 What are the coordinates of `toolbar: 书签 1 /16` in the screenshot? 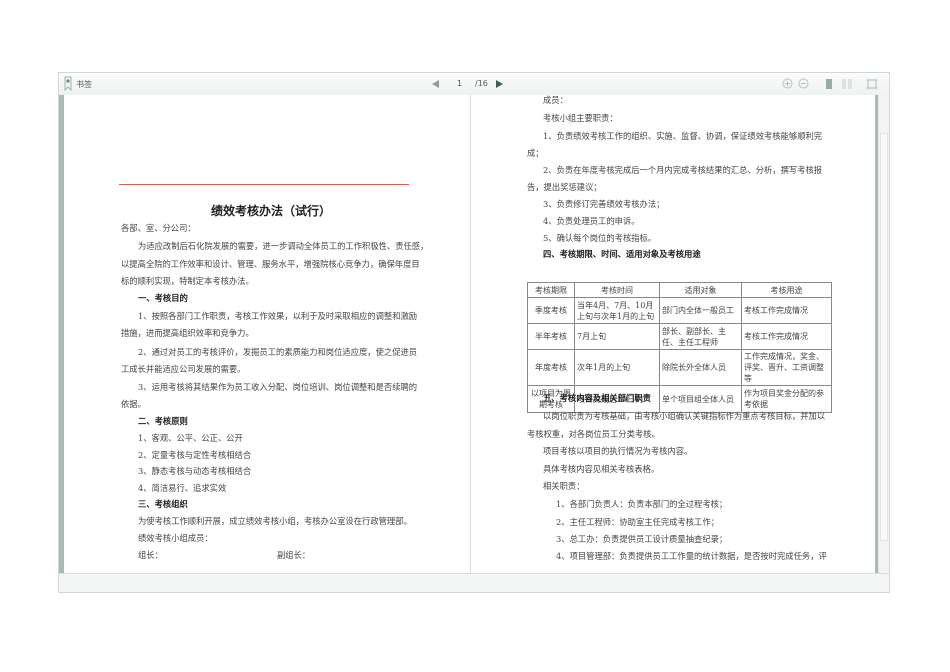 It's located at (474, 84).